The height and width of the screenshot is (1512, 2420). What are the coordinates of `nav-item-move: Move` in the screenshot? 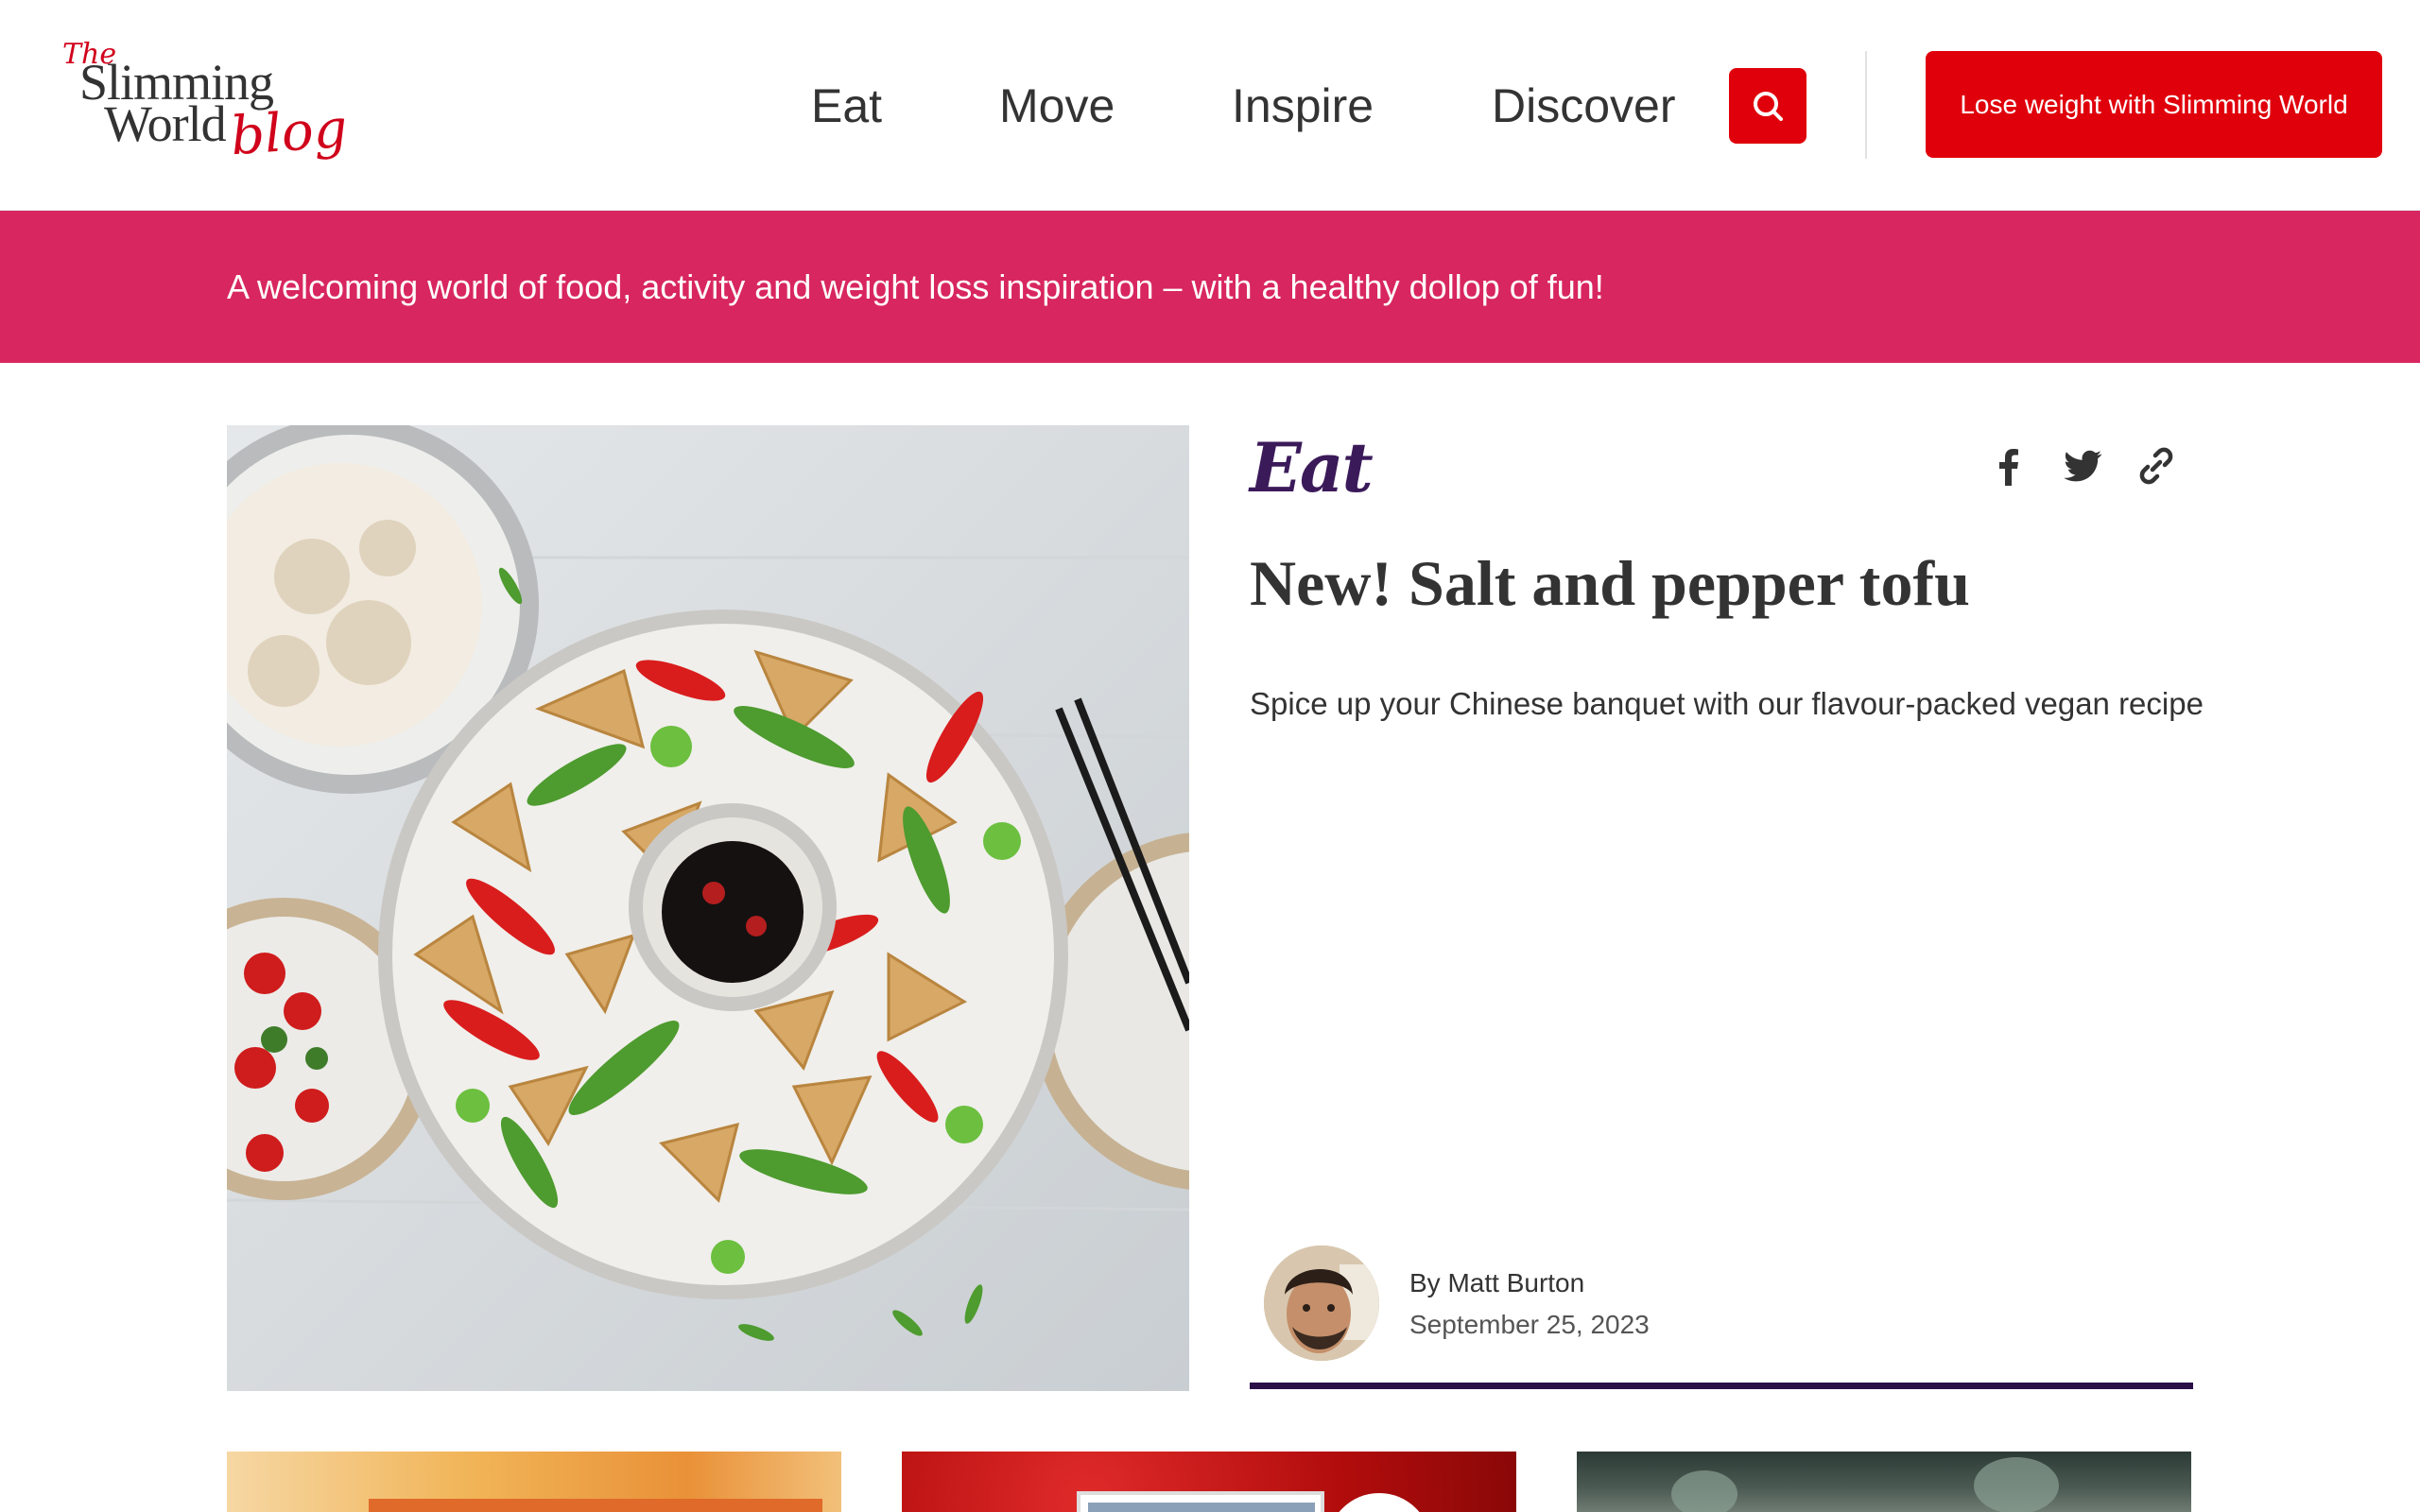 It's located at (1057, 106).